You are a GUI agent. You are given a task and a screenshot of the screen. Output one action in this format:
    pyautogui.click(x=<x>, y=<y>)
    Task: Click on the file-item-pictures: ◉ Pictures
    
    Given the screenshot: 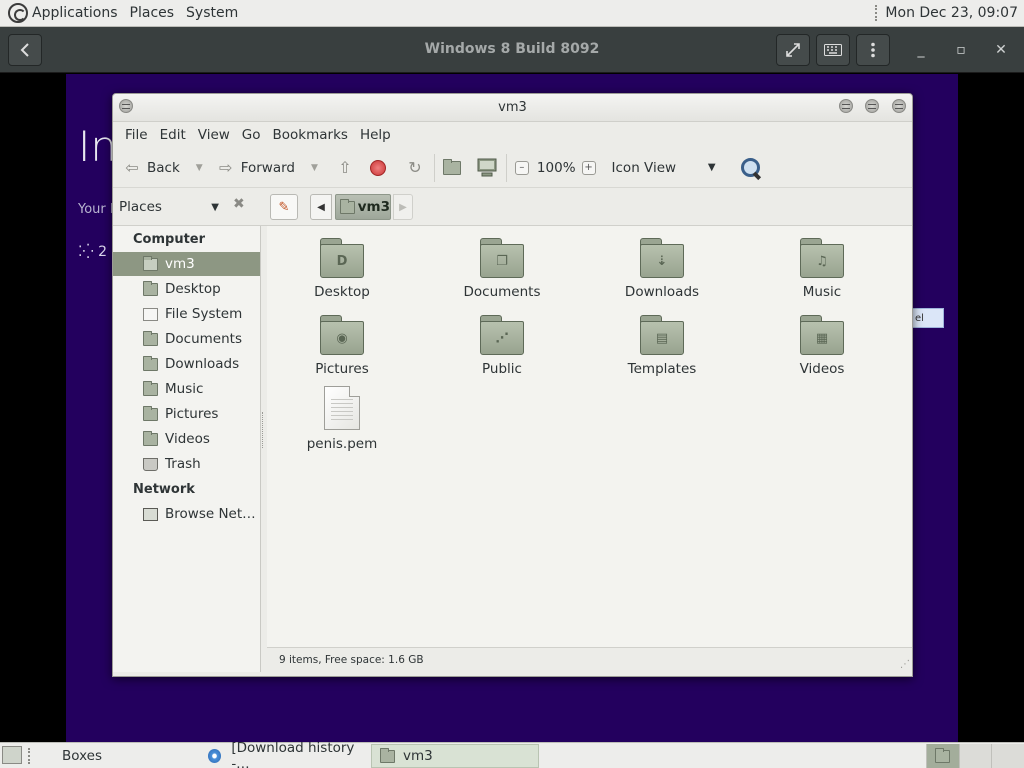 What is the action you would take?
    pyautogui.click(x=342, y=346)
    